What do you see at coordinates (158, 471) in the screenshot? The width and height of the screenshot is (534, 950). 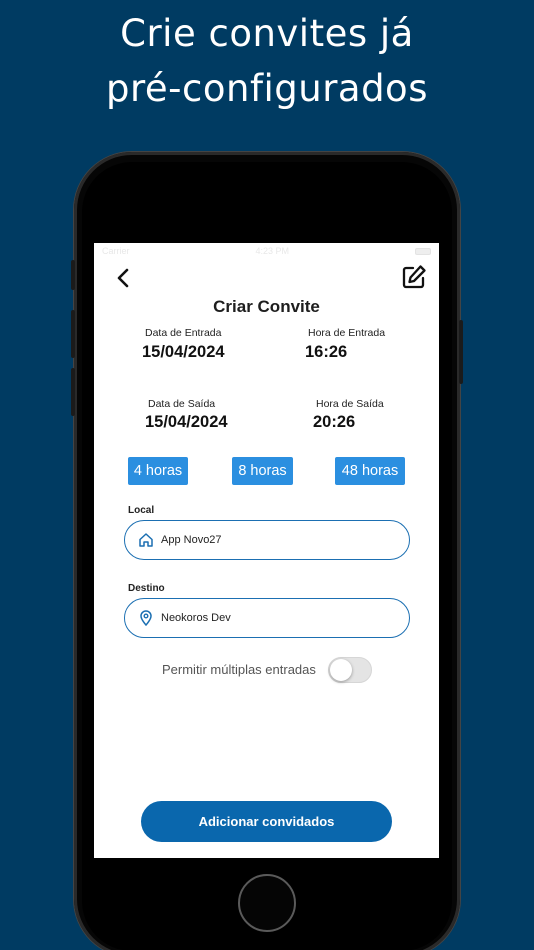 I see `duration-4h-button: 4 horas` at bounding box center [158, 471].